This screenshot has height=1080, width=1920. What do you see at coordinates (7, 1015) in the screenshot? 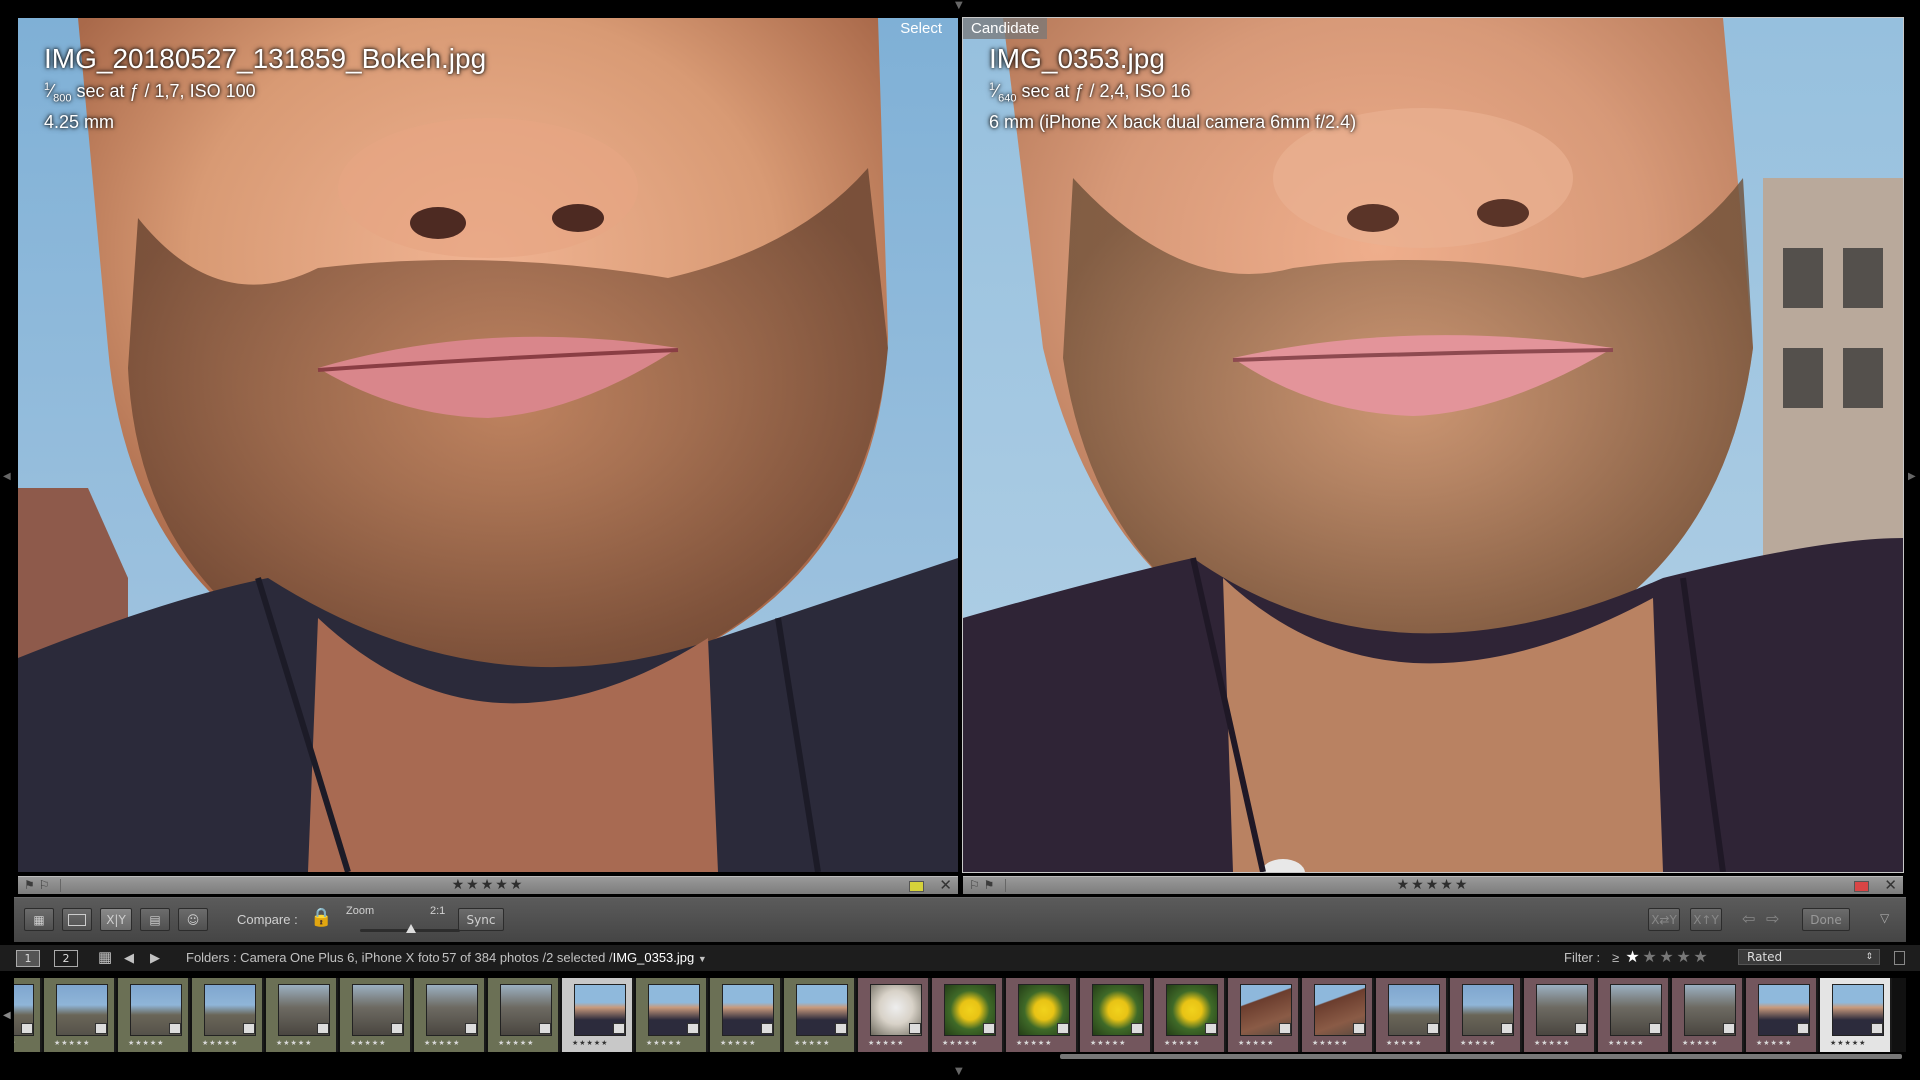
I see `filmstrip-left-arrow-icon: ◀` at bounding box center [7, 1015].